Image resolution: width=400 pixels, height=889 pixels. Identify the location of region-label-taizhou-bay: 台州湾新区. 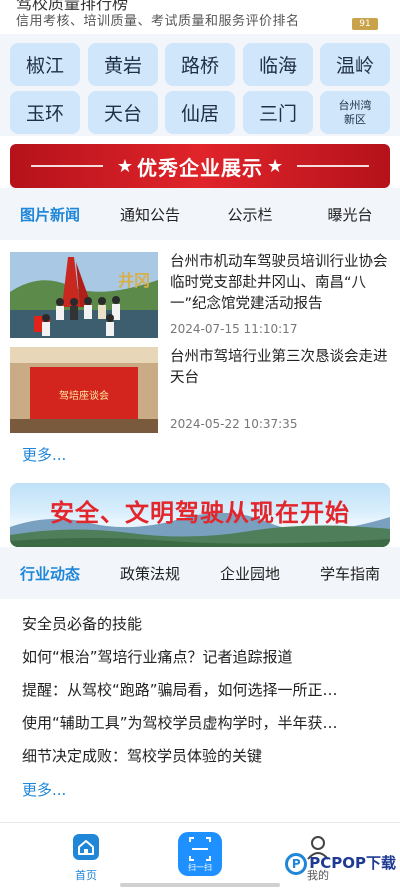
(355, 112).